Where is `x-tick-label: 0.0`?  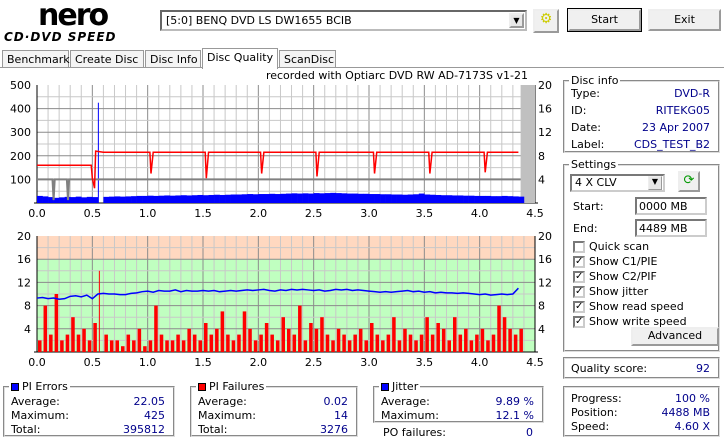
x-tick-label: 0.0 is located at coordinates (37, 362).